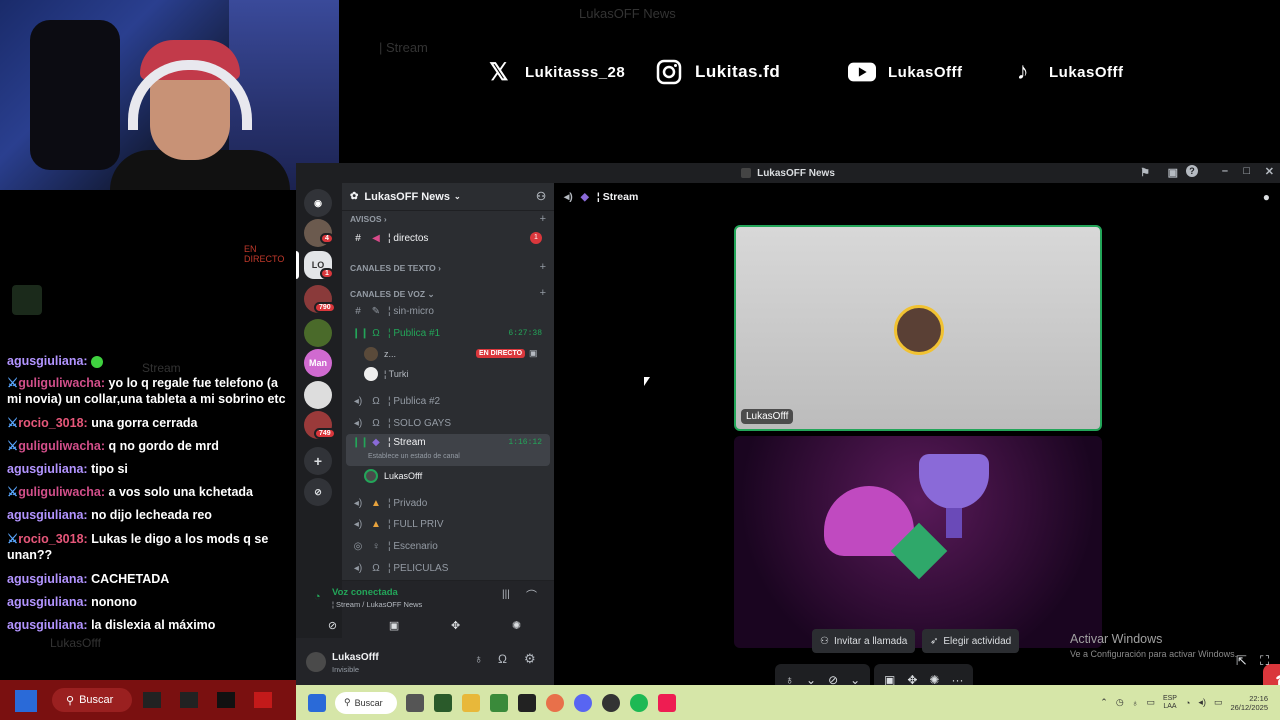 This screenshot has height=720, width=1280. What do you see at coordinates (1192, 171) in the screenshot?
I see `help-icon: ?` at bounding box center [1192, 171].